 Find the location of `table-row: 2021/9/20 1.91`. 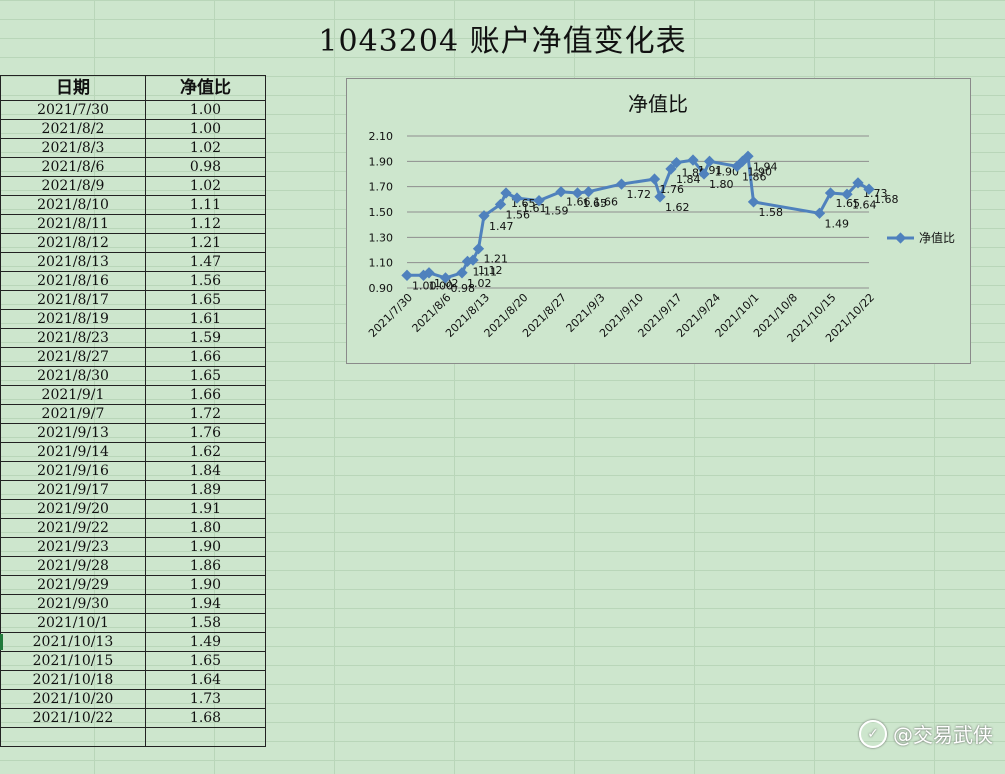

table-row: 2021/9/20 1.91 is located at coordinates (133, 509).